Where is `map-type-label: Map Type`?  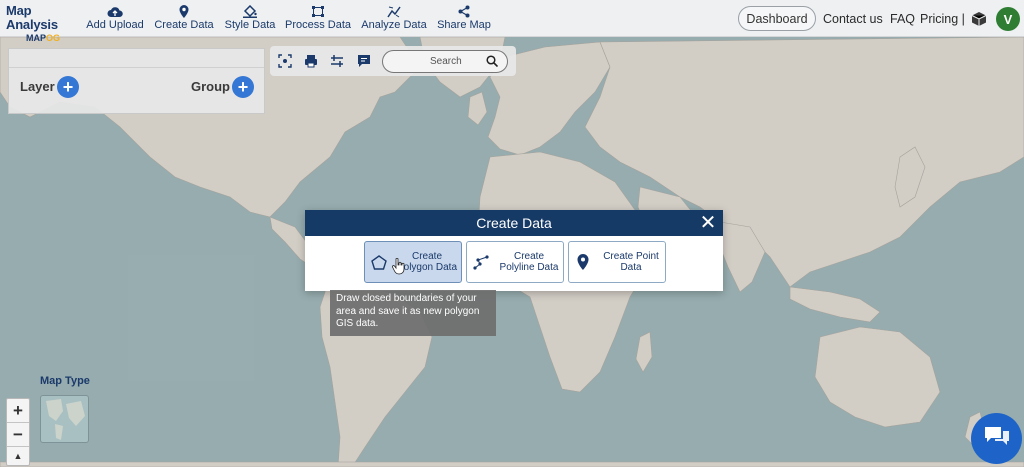 map-type-label: Map Type is located at coordinates (65, 381).